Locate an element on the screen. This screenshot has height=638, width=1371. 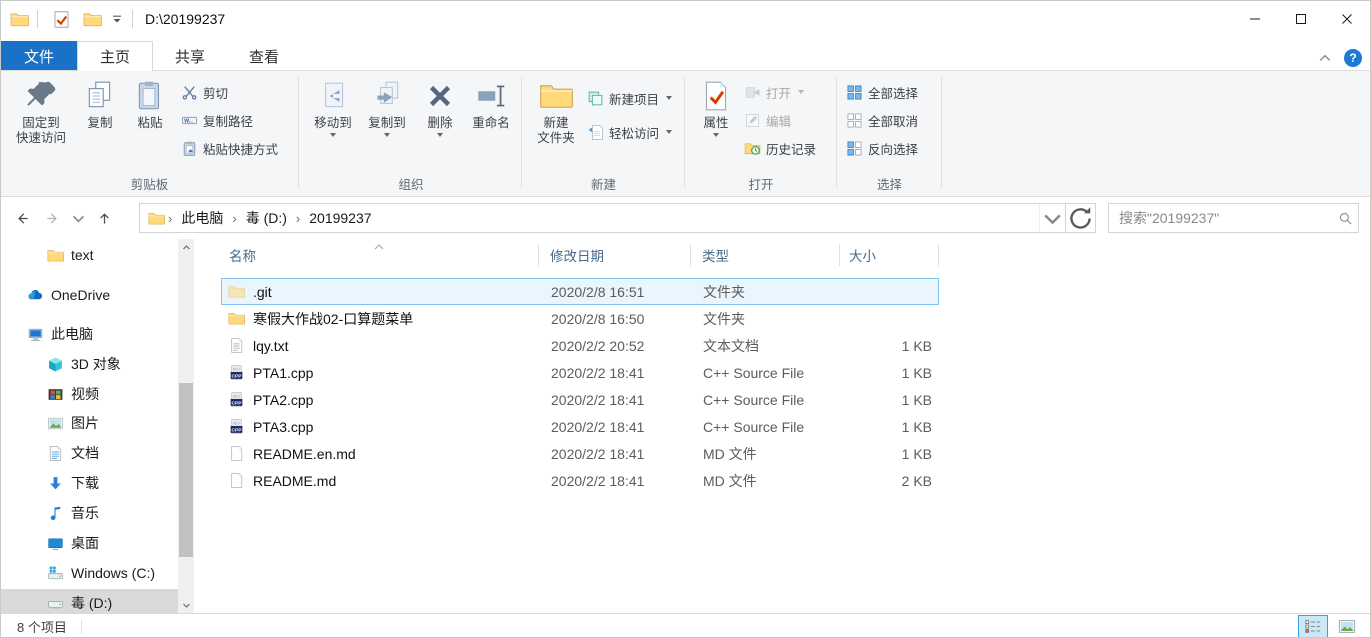
properties-label: 属性 is located at coordinates (716, 123).